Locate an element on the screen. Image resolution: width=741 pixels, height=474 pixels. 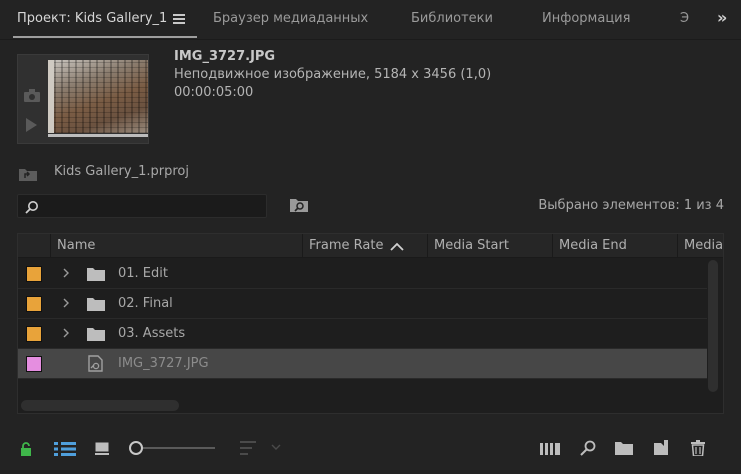
preview-scrub-bar is located at coordinates (98, 135).